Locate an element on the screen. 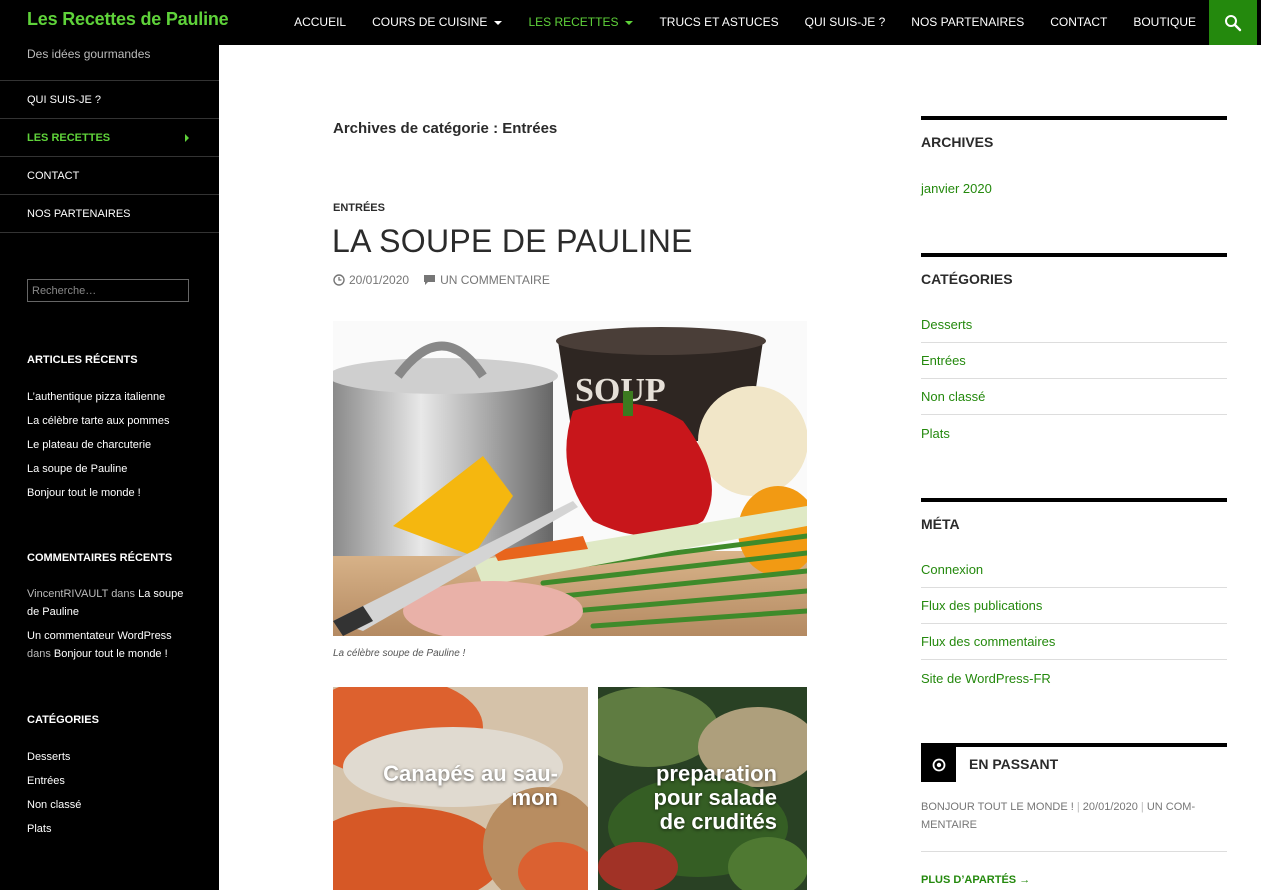 This screenshot has width=1261, height=890. tile-title: Canapés au sau- mon is located at coordinates (470, 785).